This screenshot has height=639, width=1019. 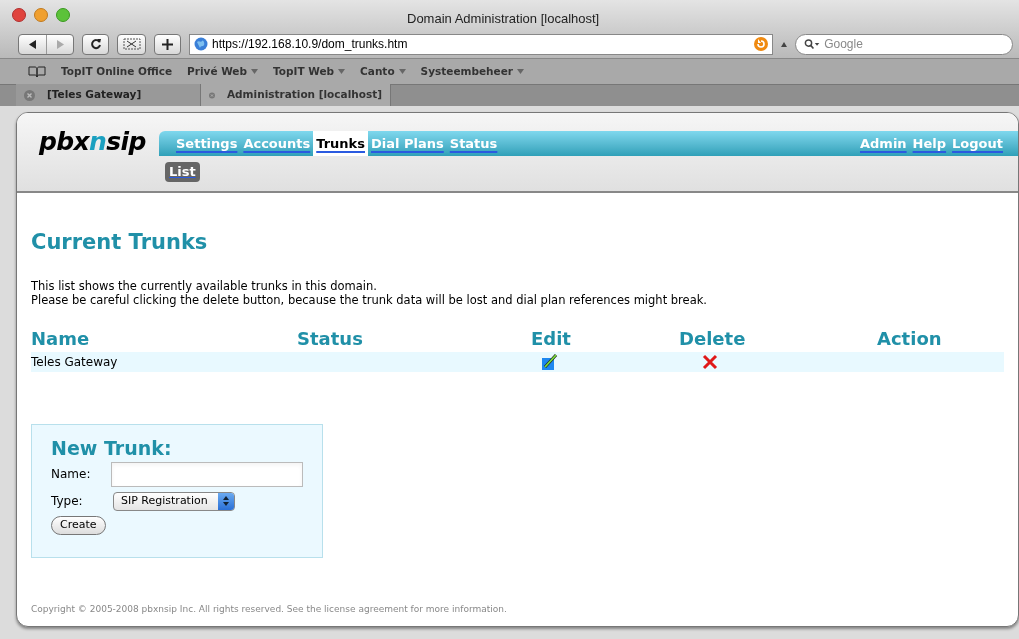 What do you see at coordinates (92, 141) in the screenshot?
I see `logo-text: pbxnsip` at bounding box center [92, 141].